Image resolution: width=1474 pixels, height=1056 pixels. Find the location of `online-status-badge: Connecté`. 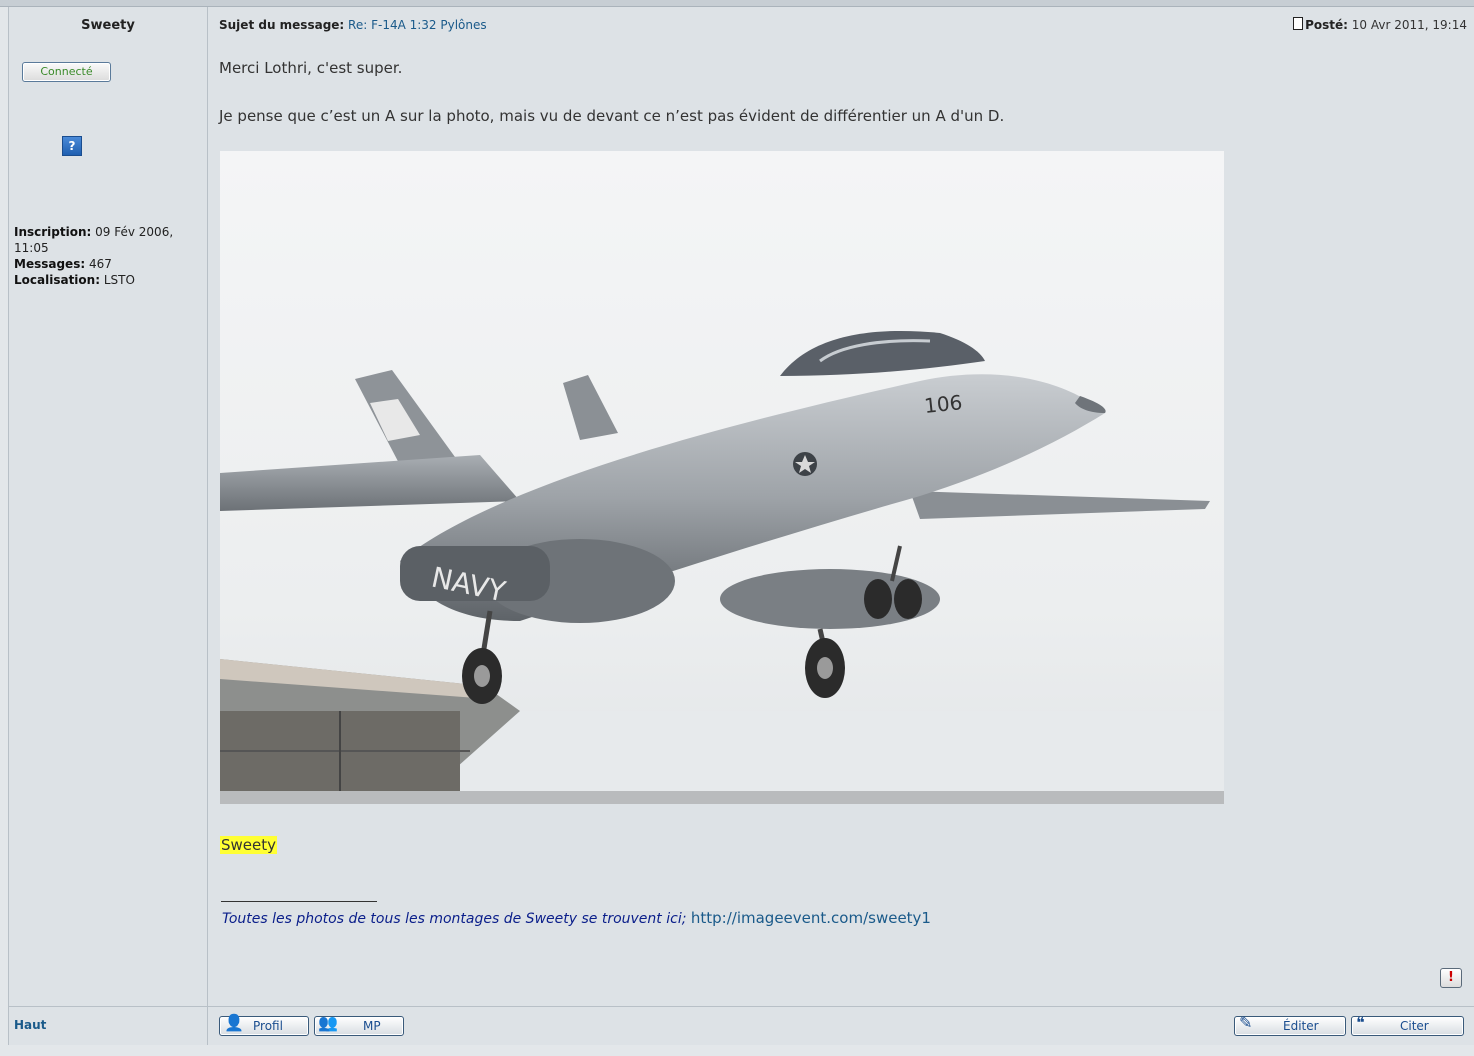

online-status-badge: Connecté is located at coordinates (66, 72).